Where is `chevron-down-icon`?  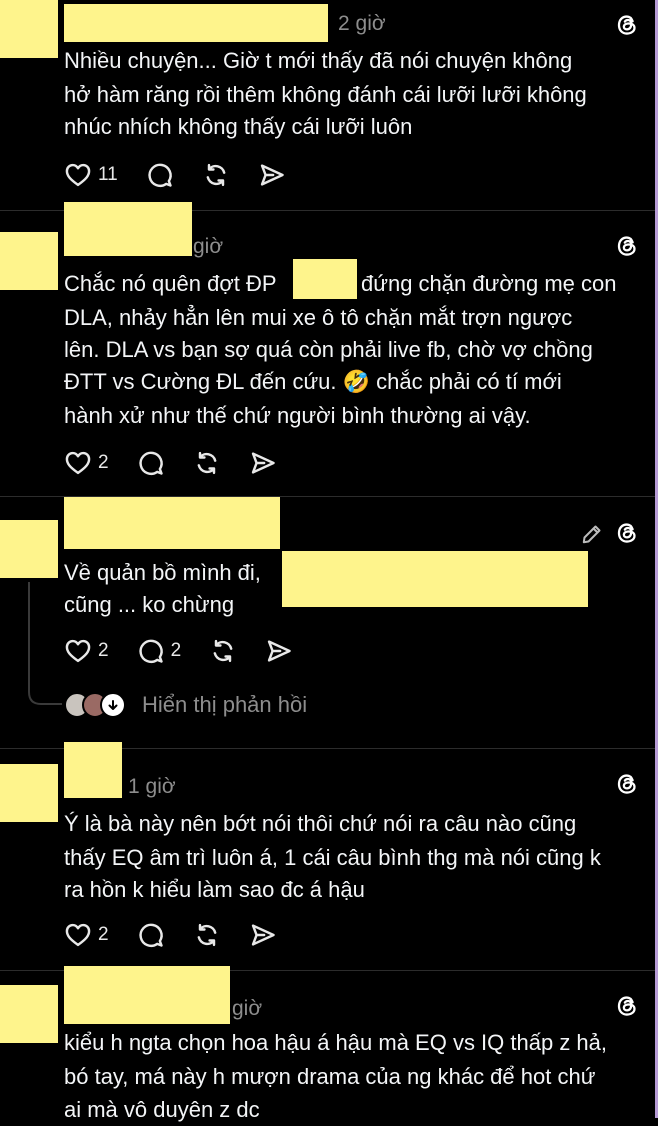 chevron-down-icon is located at coordinates (113, 705).